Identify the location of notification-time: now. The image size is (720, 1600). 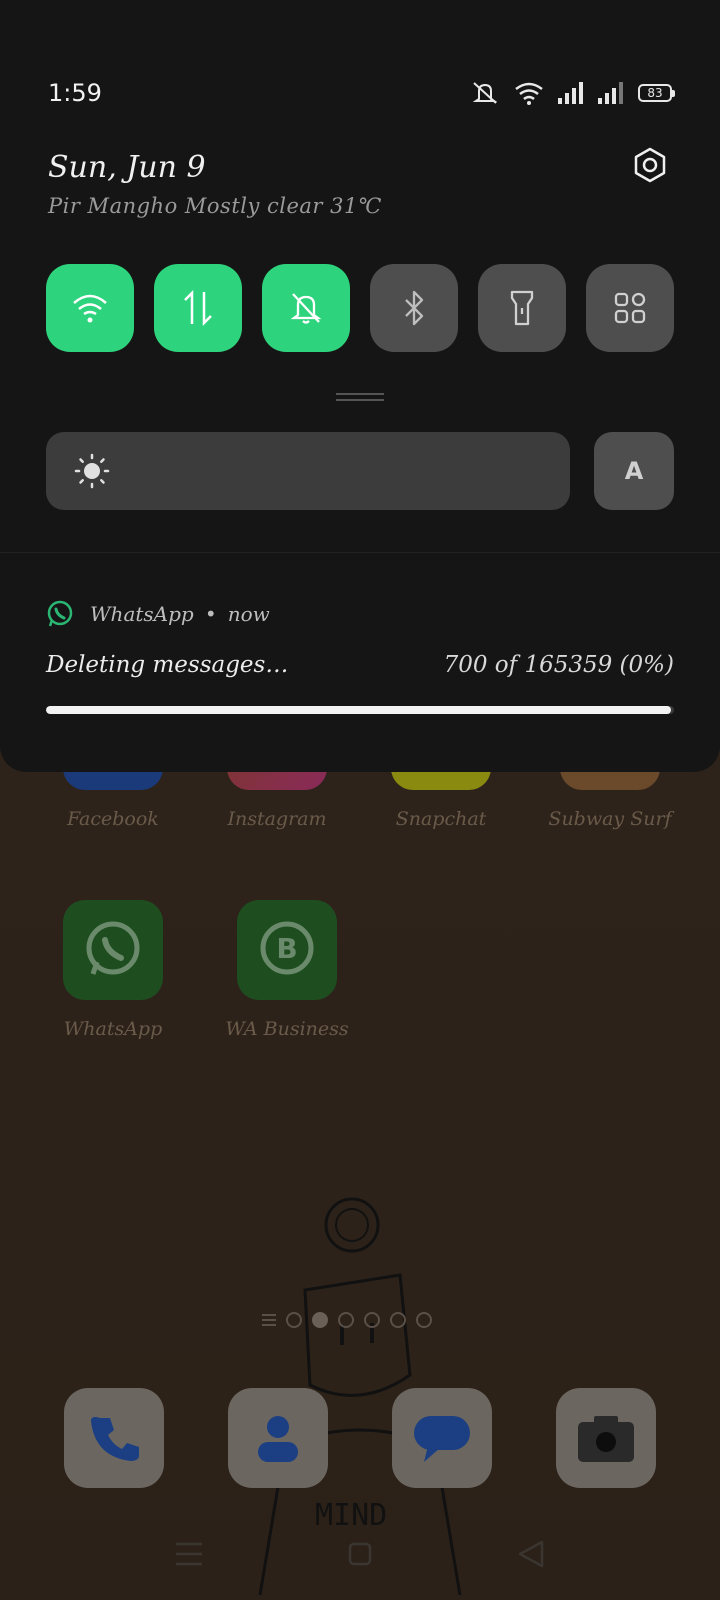
(248, 614).